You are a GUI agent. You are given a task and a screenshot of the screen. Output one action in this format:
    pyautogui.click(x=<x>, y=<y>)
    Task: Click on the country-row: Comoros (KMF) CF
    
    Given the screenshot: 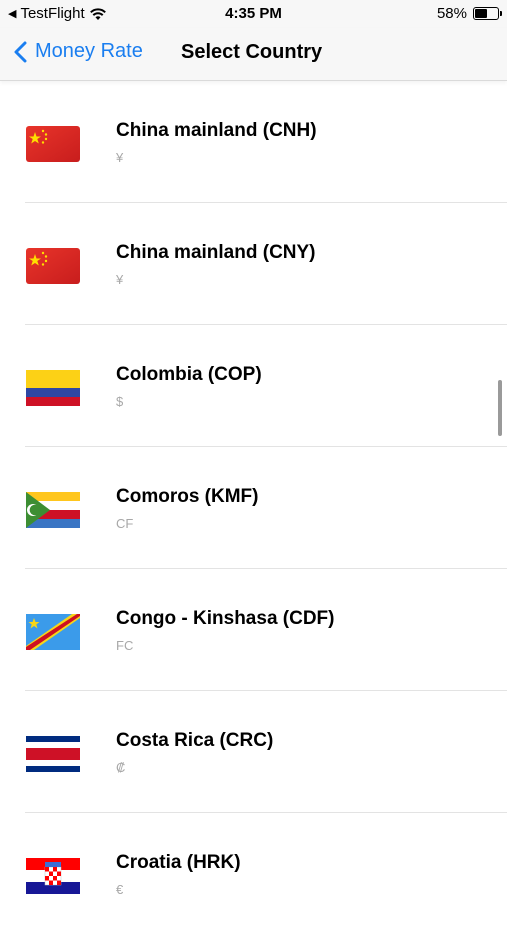 What is the action you would take?
    pyautogui.click(x=253, y=508)
    